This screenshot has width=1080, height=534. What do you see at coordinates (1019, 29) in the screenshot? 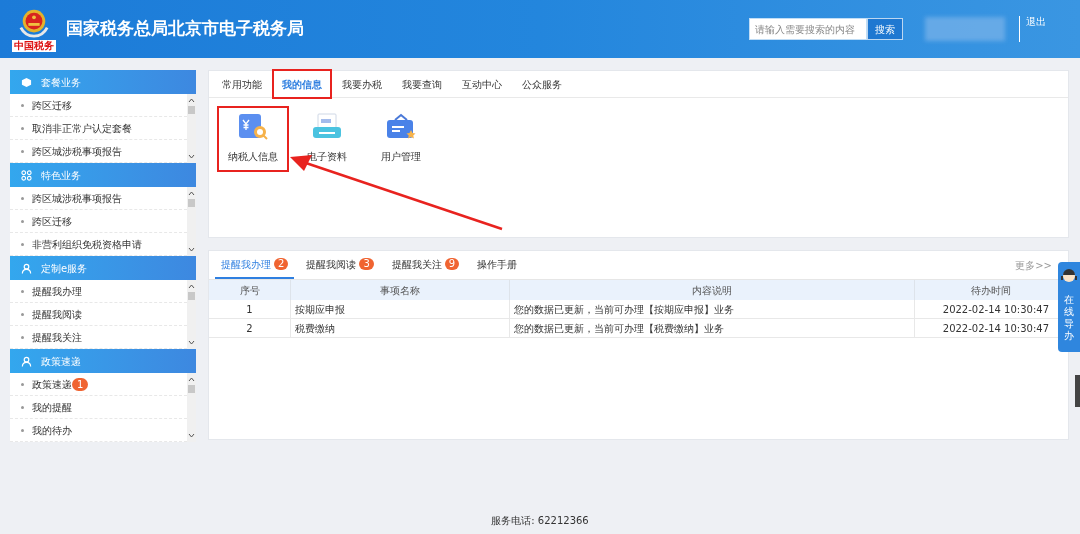
I see `divider-bar` at bounding box center [1019, 29].